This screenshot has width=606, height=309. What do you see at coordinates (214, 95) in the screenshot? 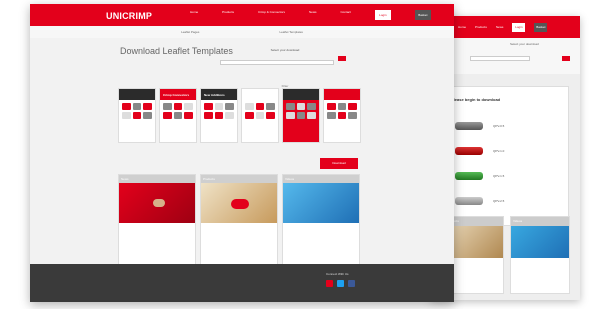
I see `thumb-title: New Additions` at bounding box center [214, 95].